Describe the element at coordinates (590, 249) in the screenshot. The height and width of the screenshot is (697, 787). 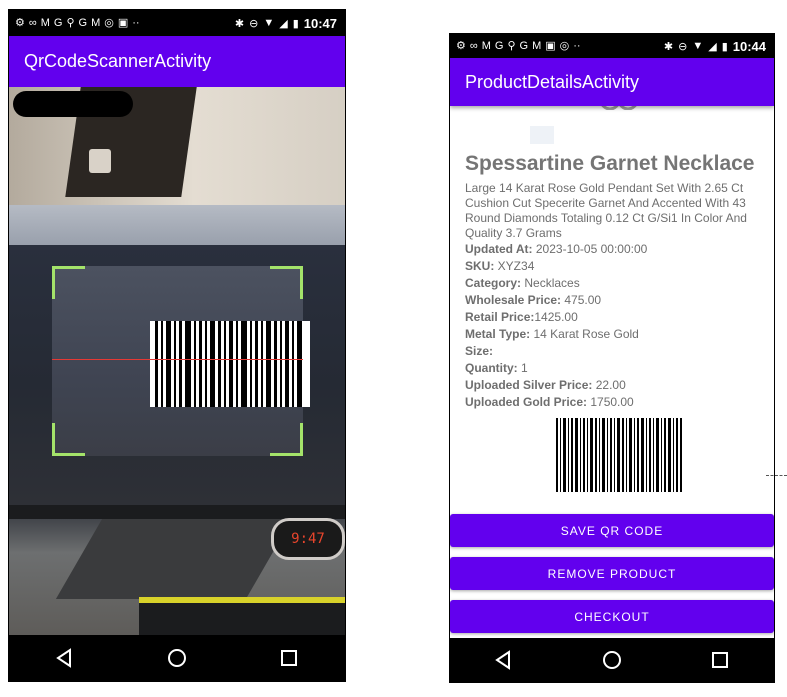
I see `field-value: 2023-10-05 00:00:00` at that location.